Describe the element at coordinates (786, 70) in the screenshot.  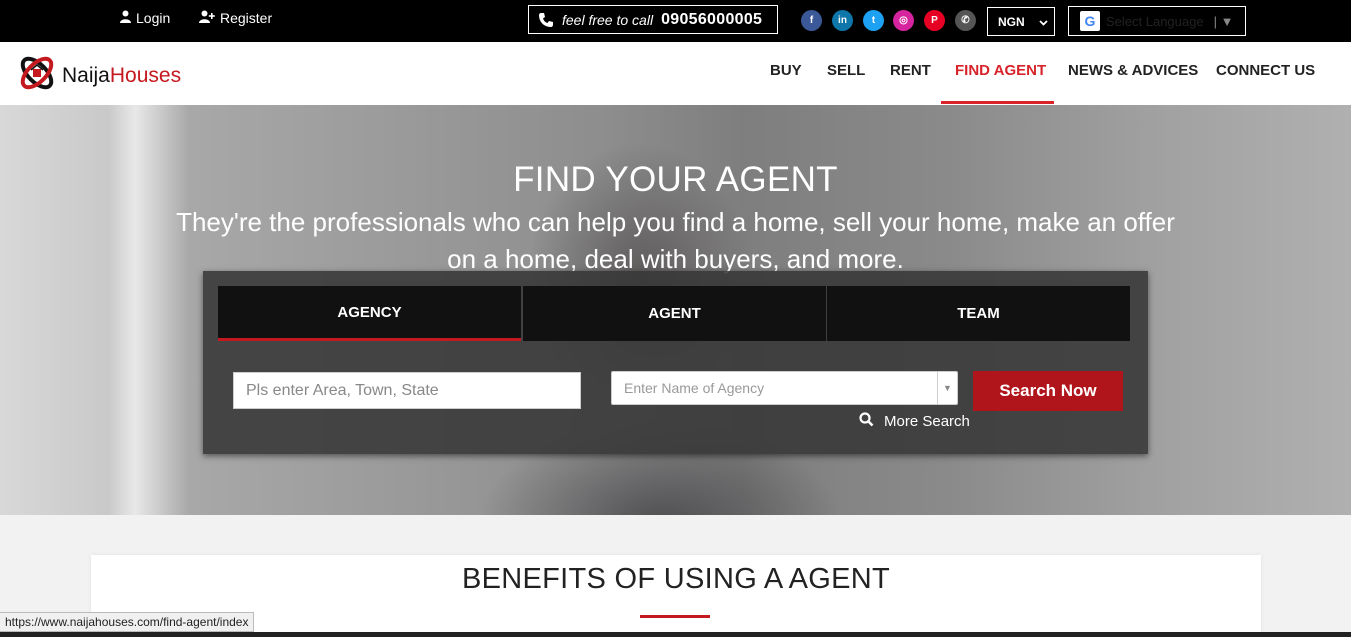
I see `nav-buy: BUY` at that location.